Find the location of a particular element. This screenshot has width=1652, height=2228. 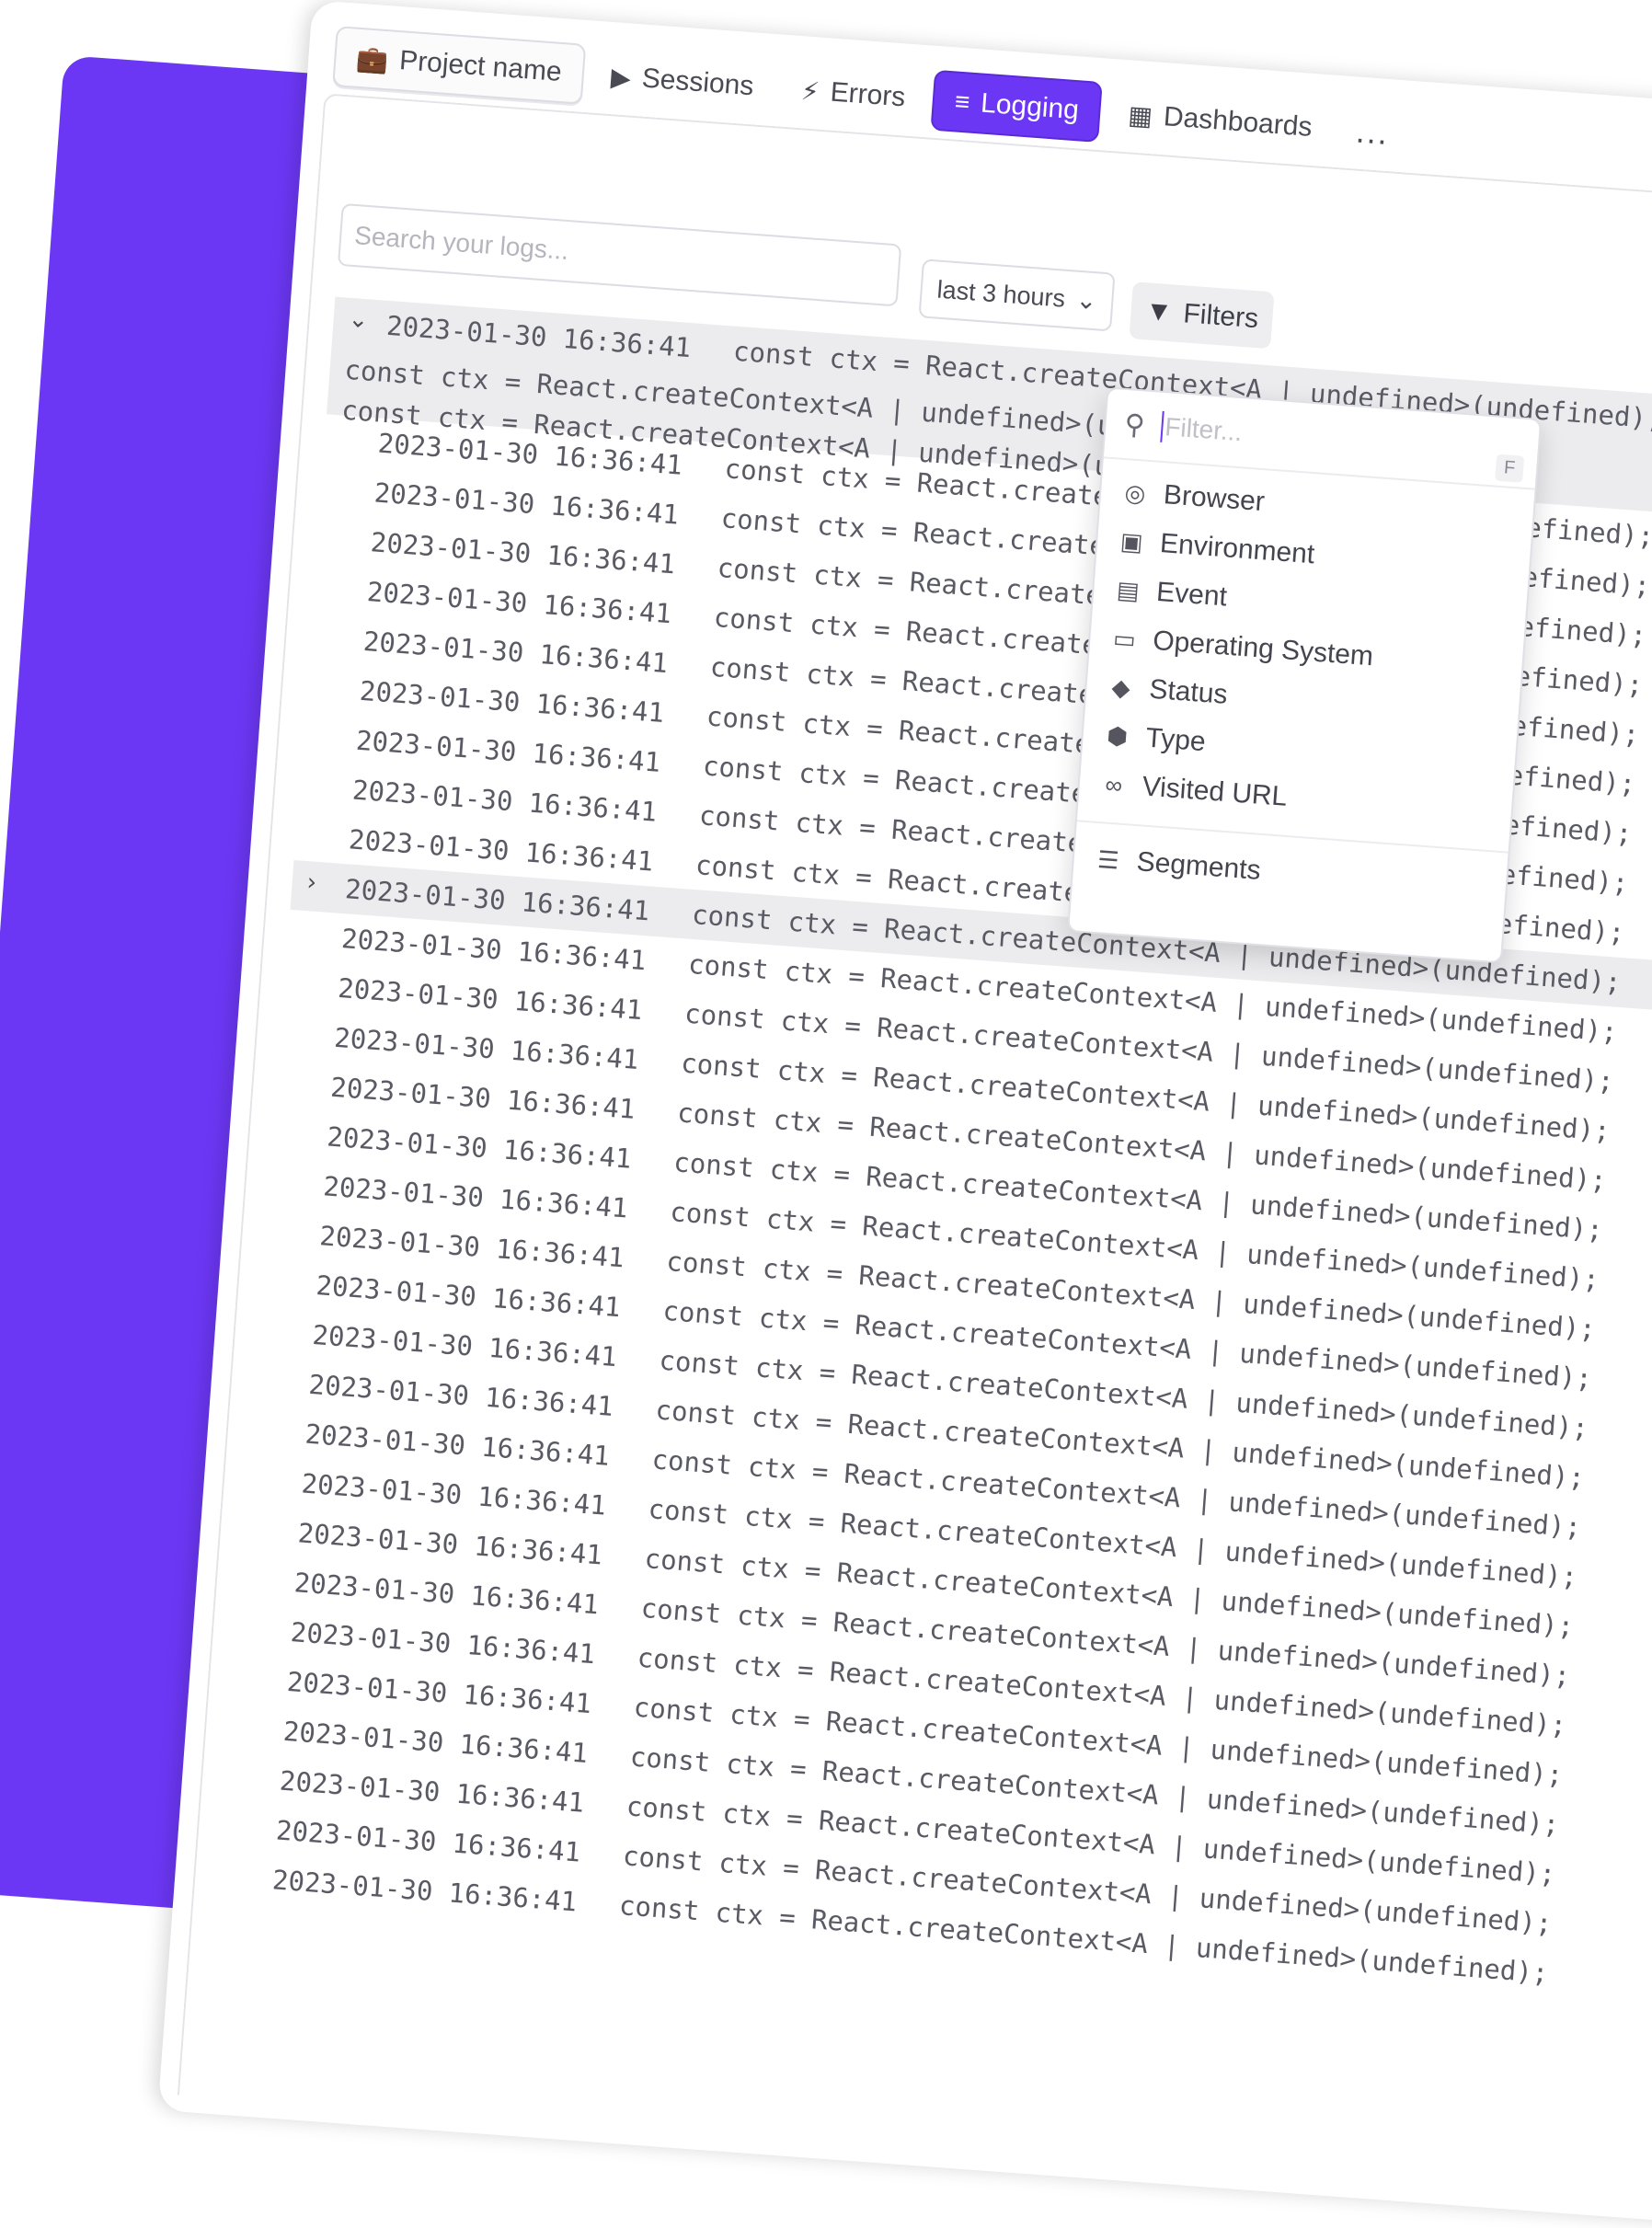

filter-option-browser: ◎ Browser is located at coordinates (1193, 497).